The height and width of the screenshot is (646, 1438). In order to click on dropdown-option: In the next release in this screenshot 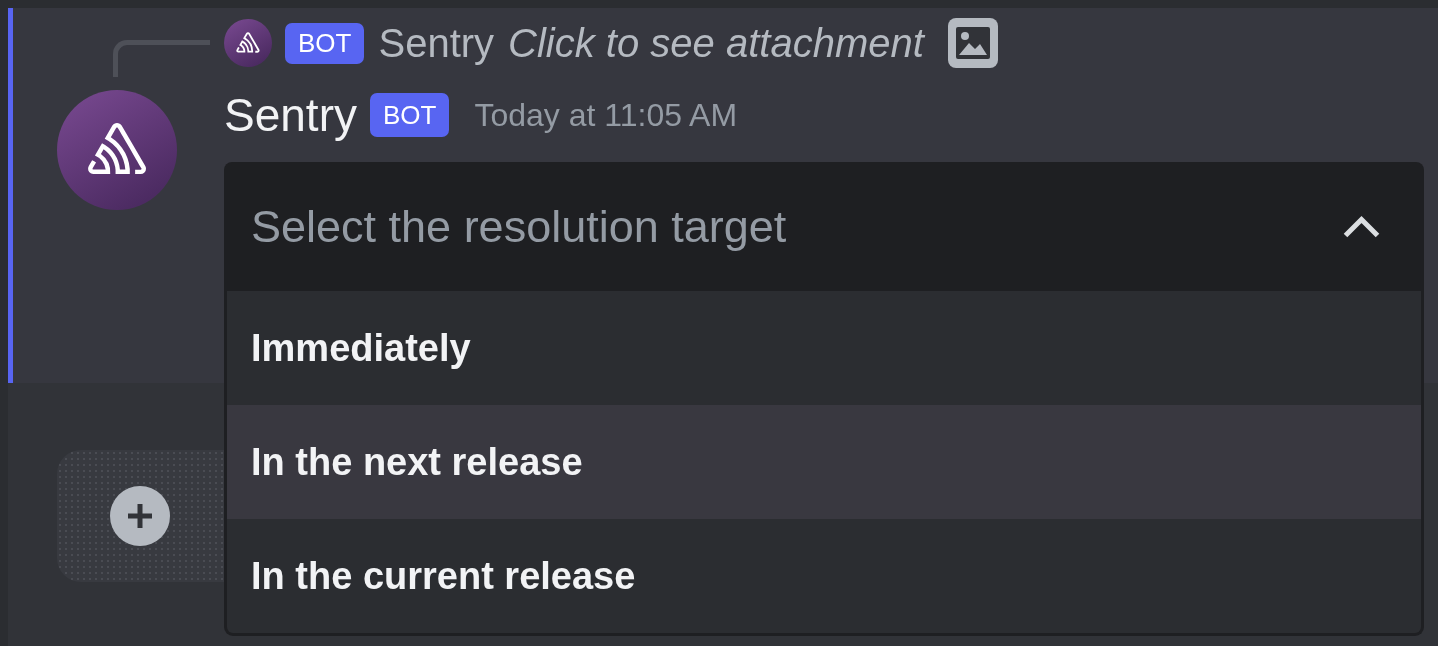, I will do `click(824, 462)`.